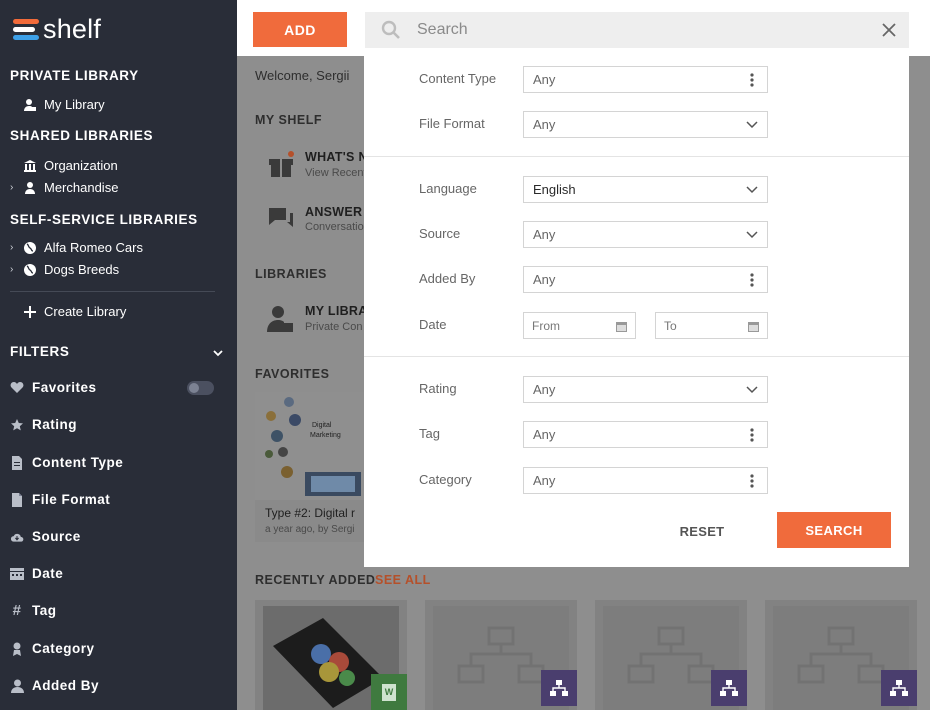 This screenshot has height=710, width=930. I want to click on see-all-link: SEE ALL, so click(403, 580).